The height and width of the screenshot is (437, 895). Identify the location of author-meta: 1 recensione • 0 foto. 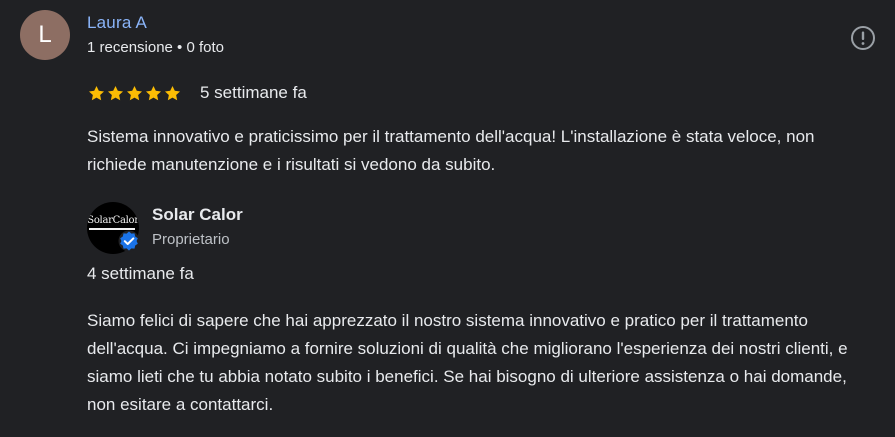
(156, 47).